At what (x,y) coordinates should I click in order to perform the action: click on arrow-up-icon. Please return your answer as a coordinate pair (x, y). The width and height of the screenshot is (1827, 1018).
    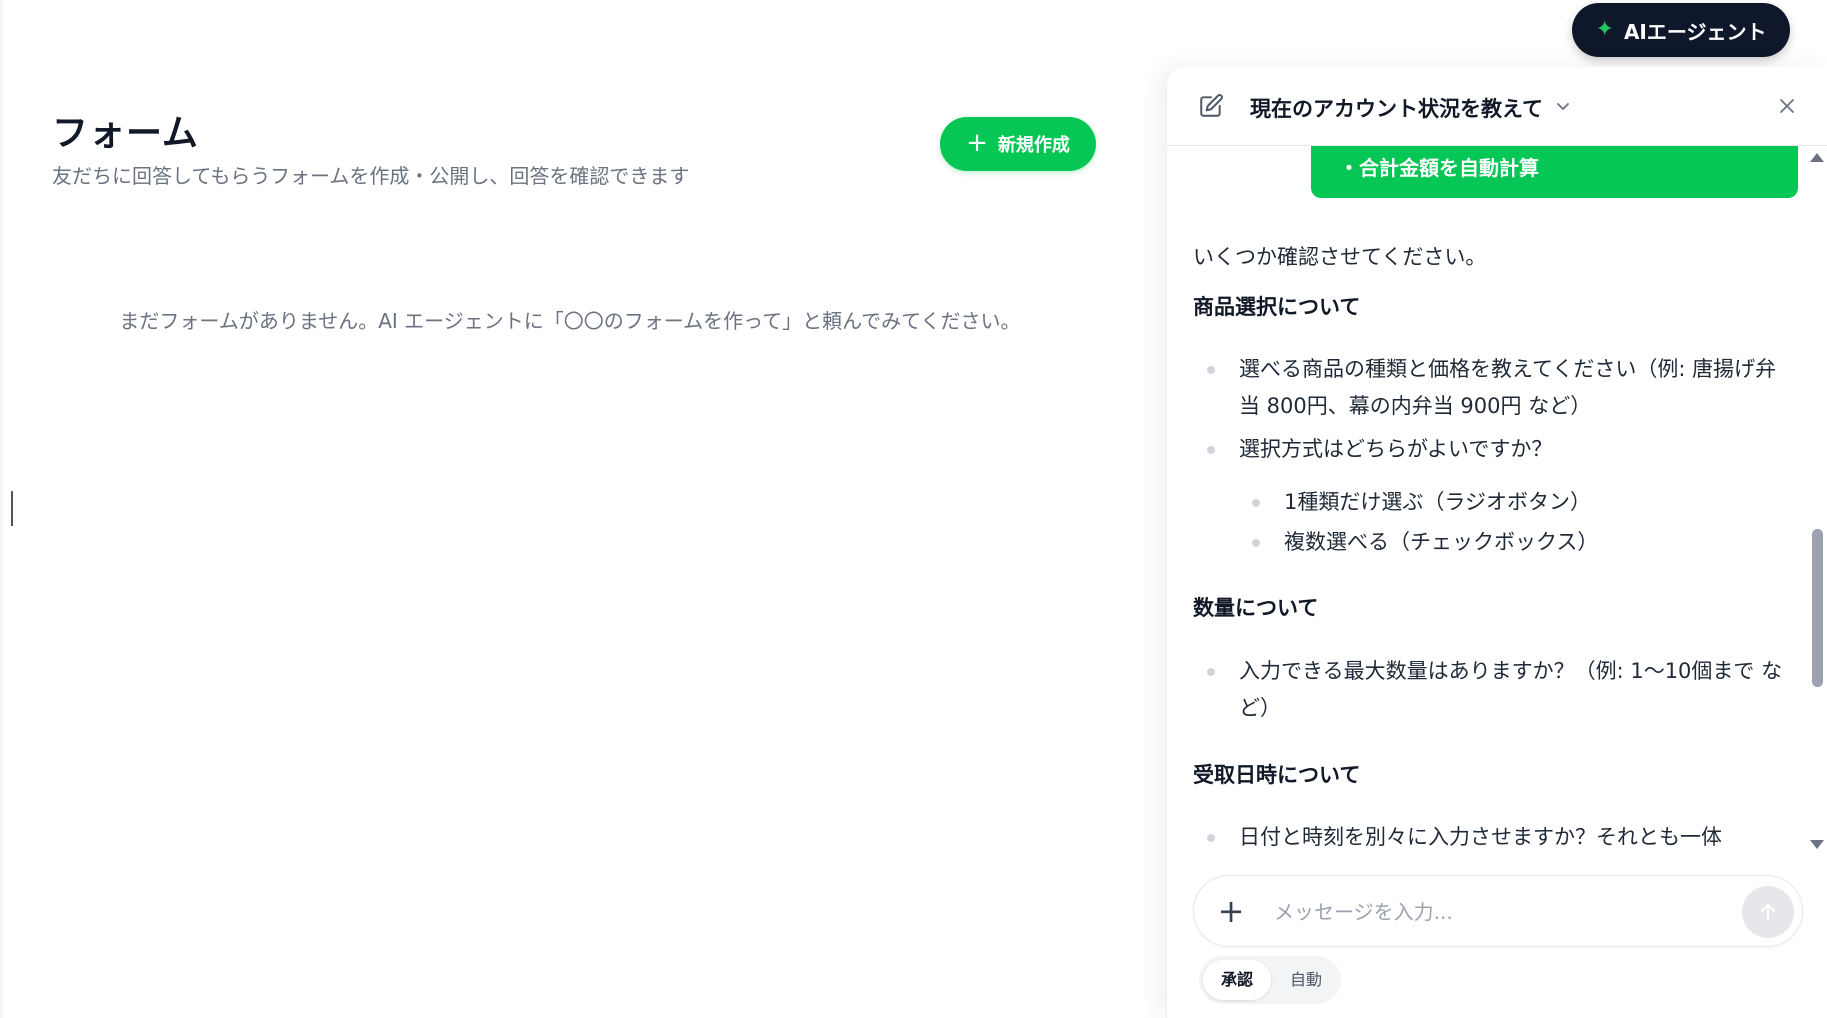
    Looking at the image, I should click on (1768, 912).